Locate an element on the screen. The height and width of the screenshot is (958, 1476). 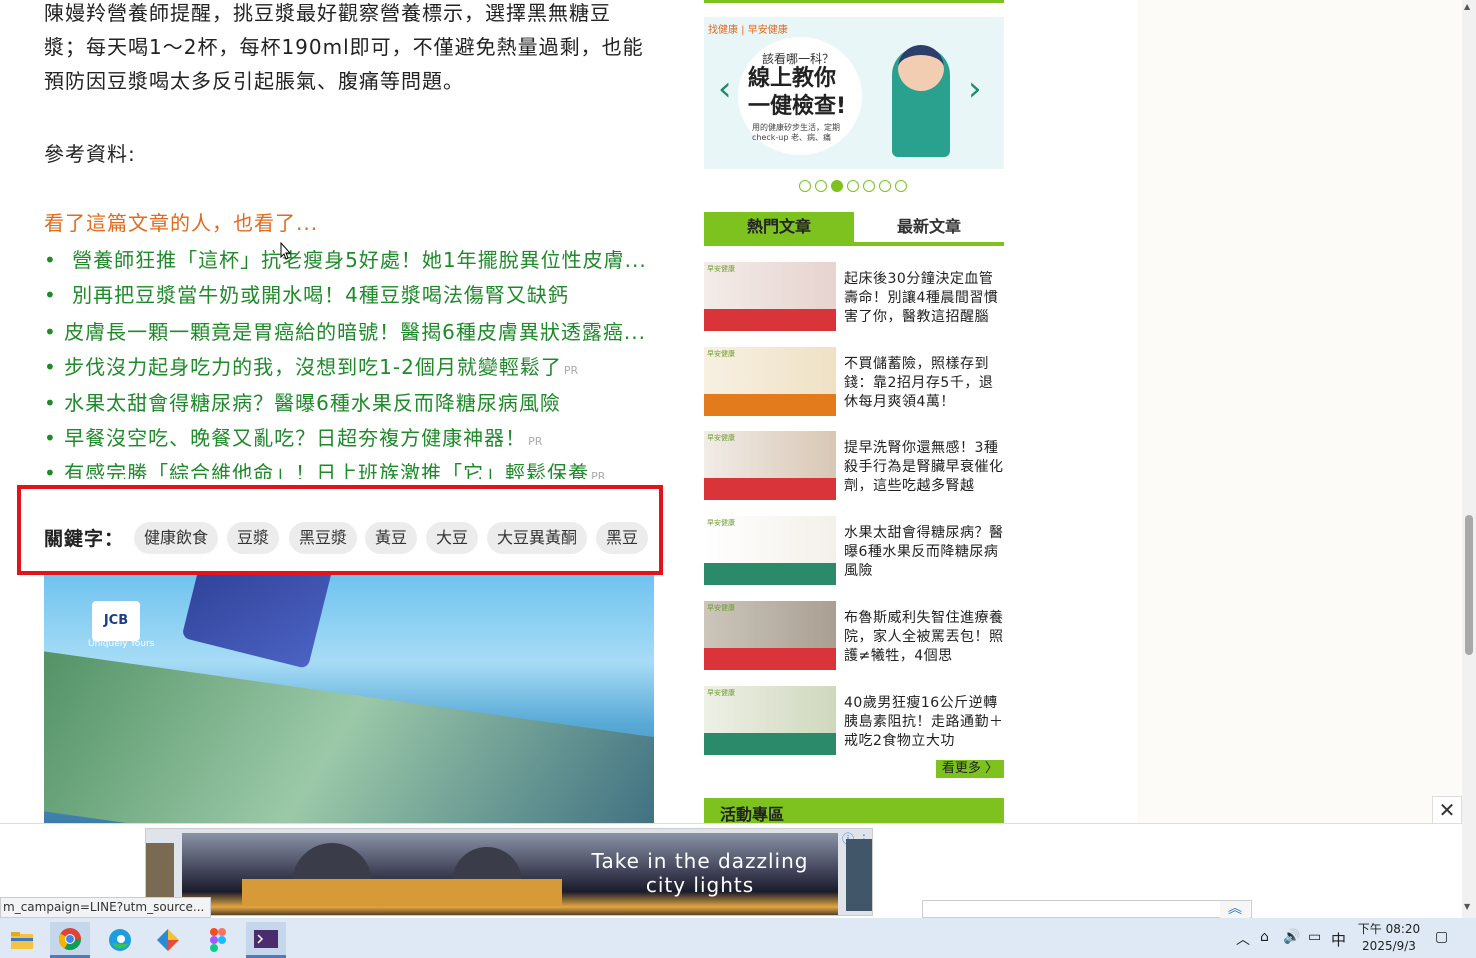
article-paragraph-line: 陳嫚羚營養師提醒，挑豆漿最好觀察營養標示，選擇黑無糖豆 is located at coordinates (327, 13).